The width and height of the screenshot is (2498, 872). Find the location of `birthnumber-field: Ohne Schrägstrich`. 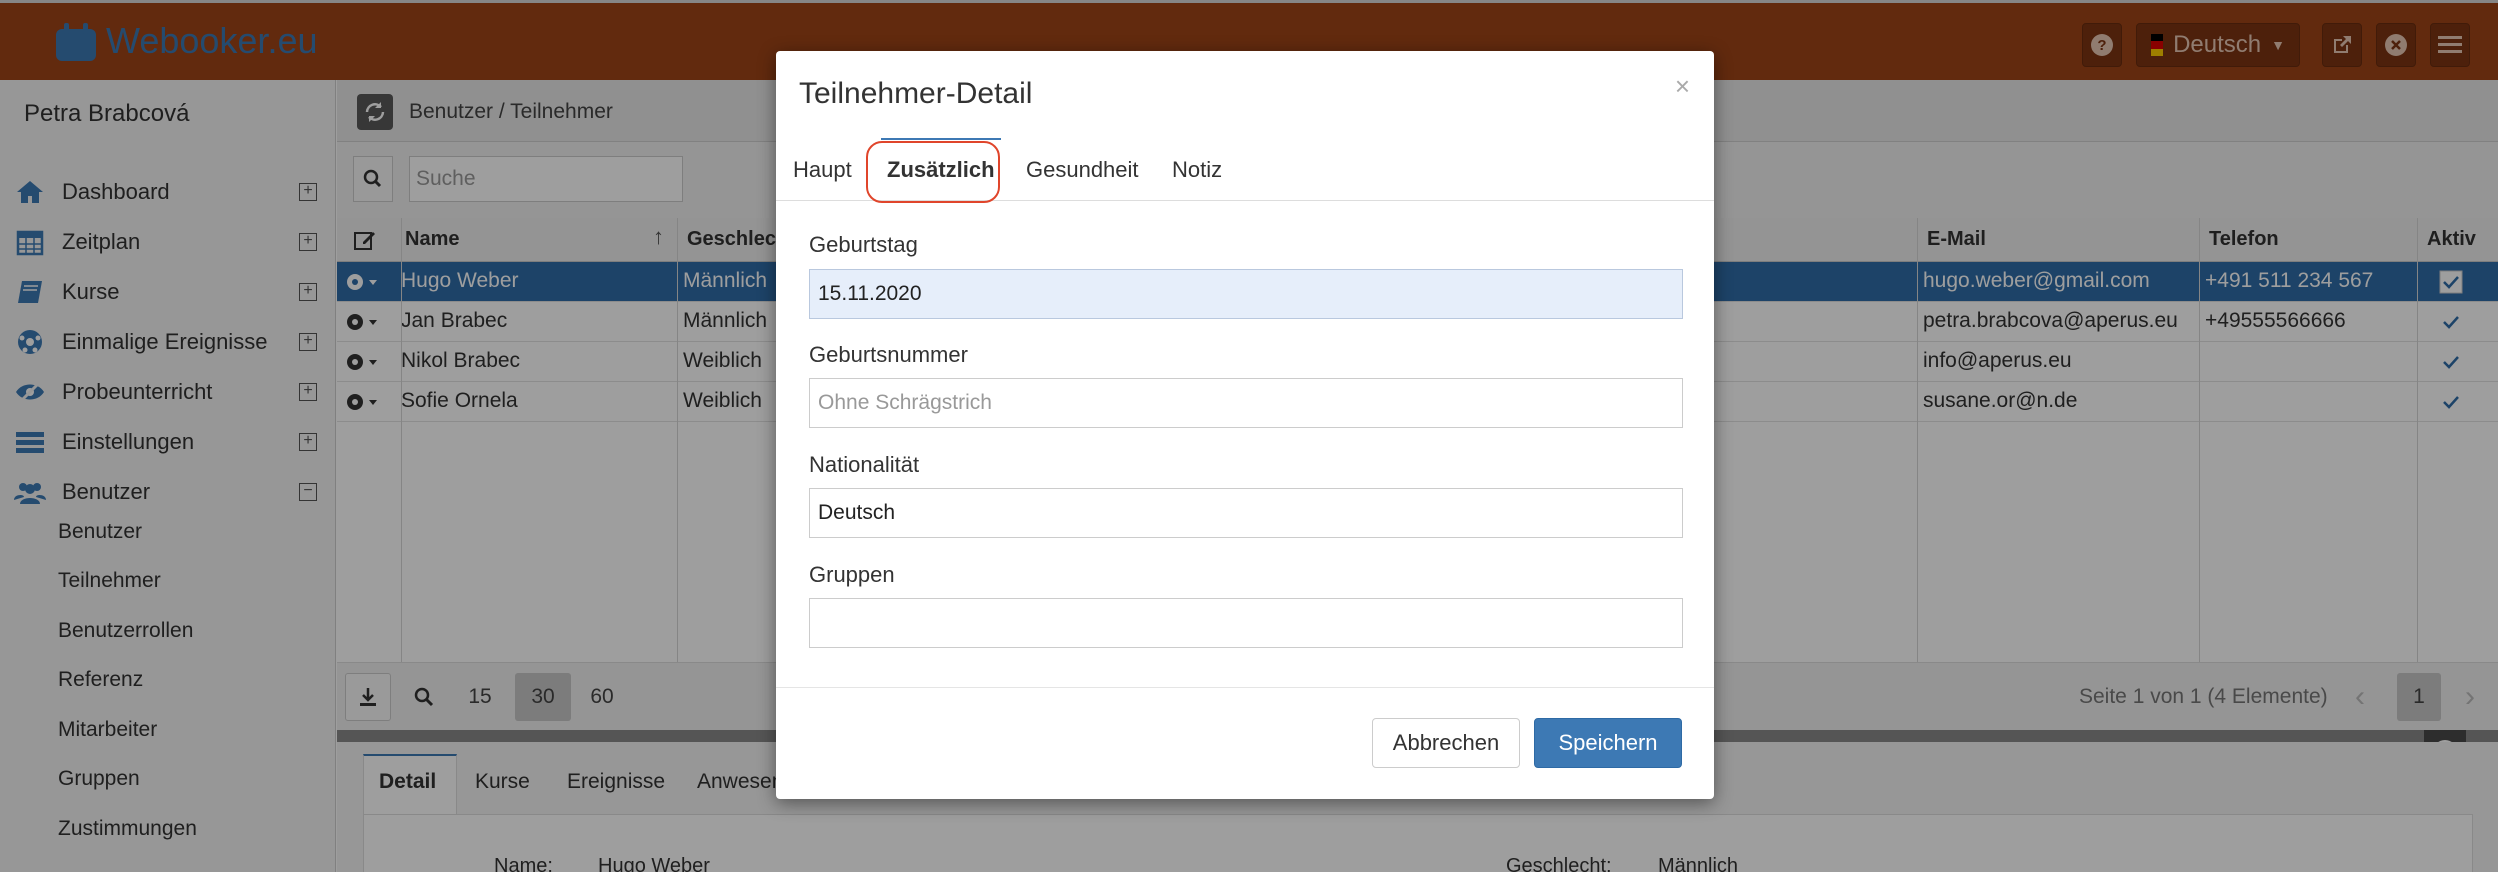

birthnumber-field: Ohne Schrägstrich is located at coordinates (1246, 403).